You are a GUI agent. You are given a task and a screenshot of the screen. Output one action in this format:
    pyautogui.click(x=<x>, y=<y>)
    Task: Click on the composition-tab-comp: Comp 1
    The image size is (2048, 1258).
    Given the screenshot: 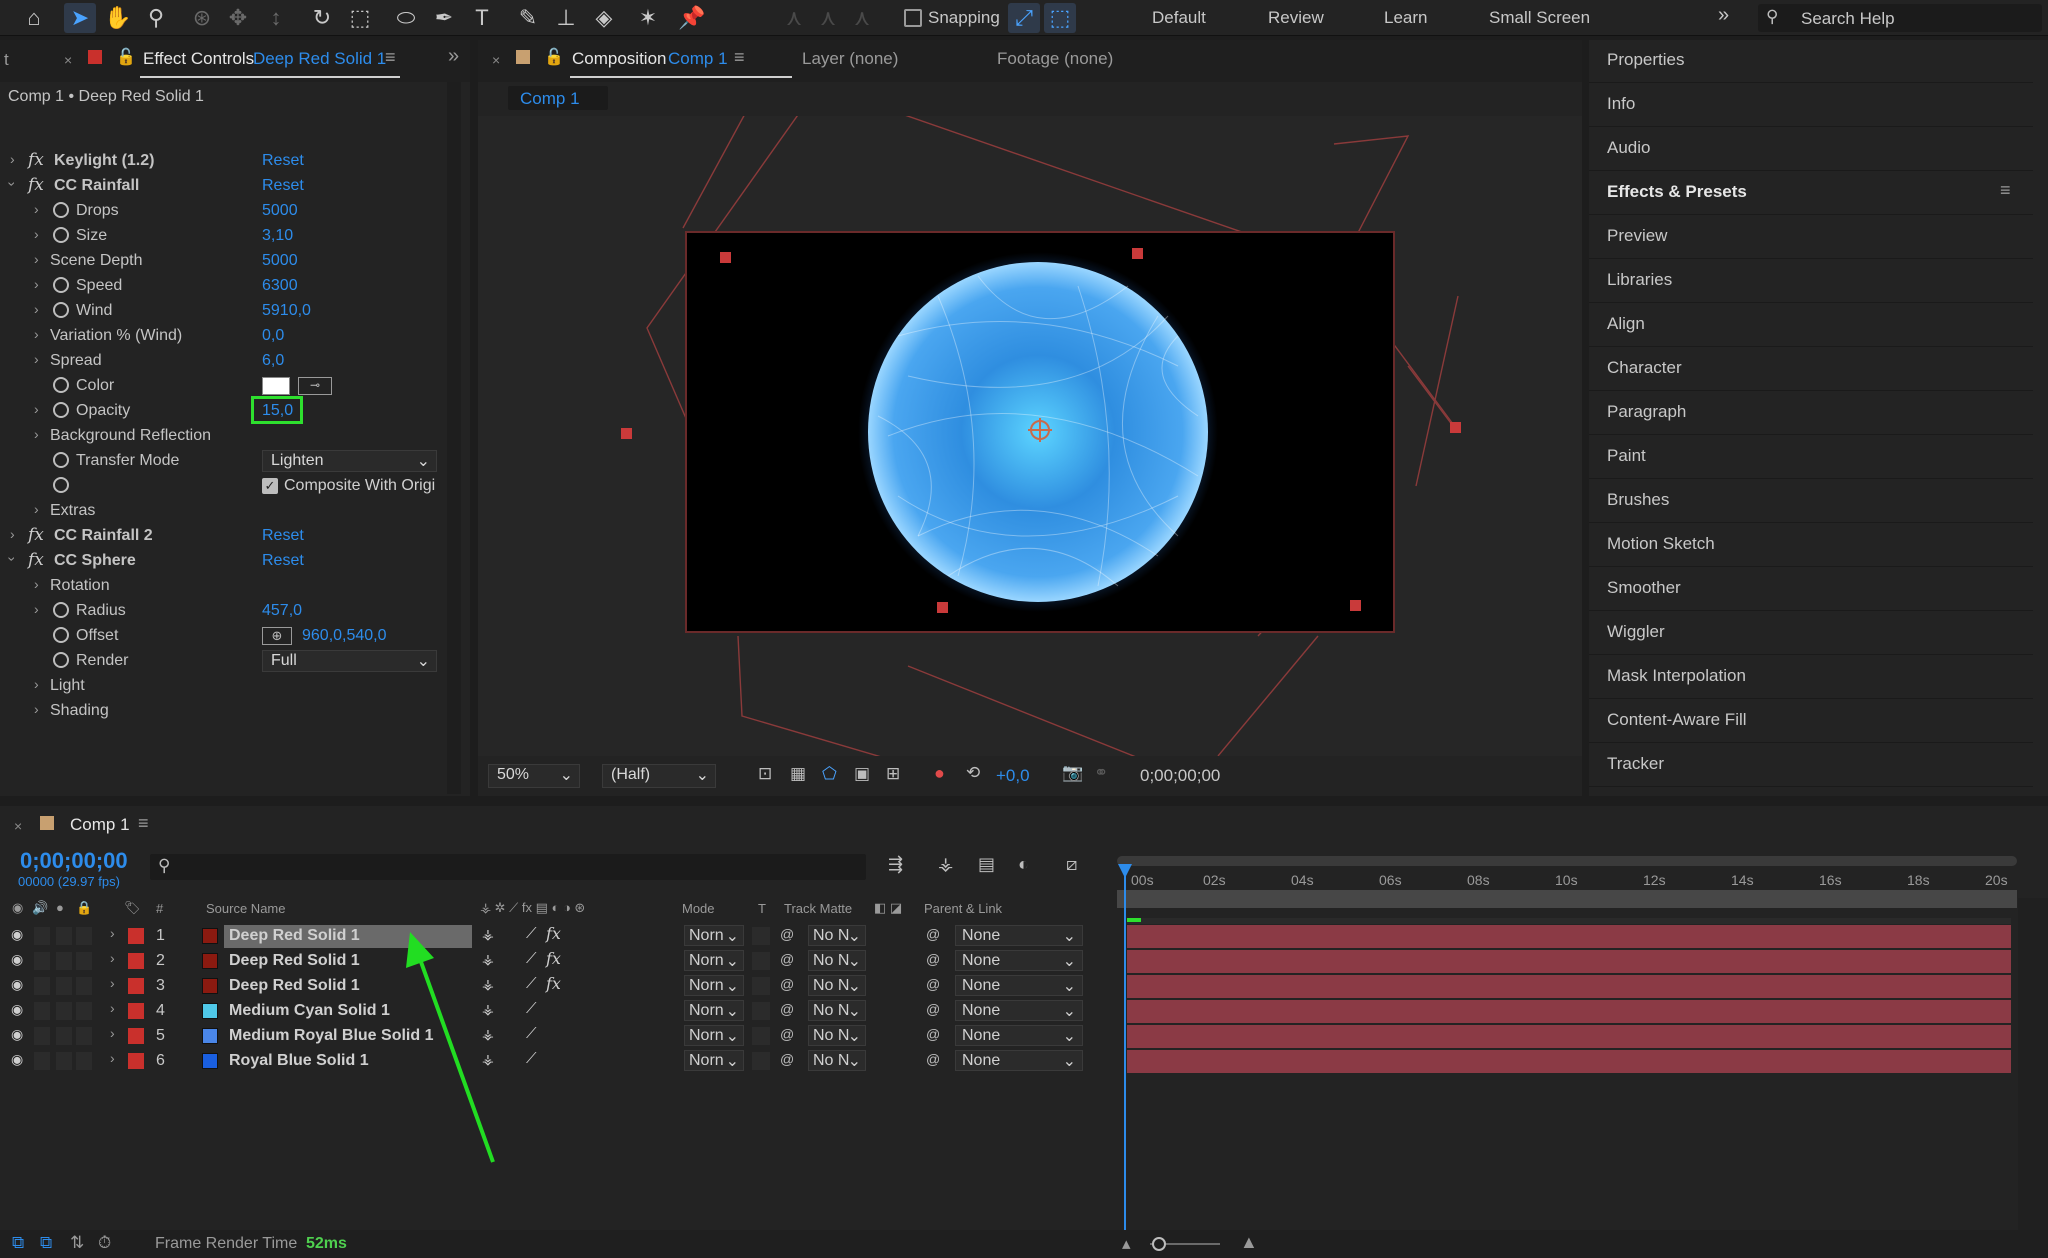 What is the action you would take?
    pyautogui.click(x=698, y=59)
    